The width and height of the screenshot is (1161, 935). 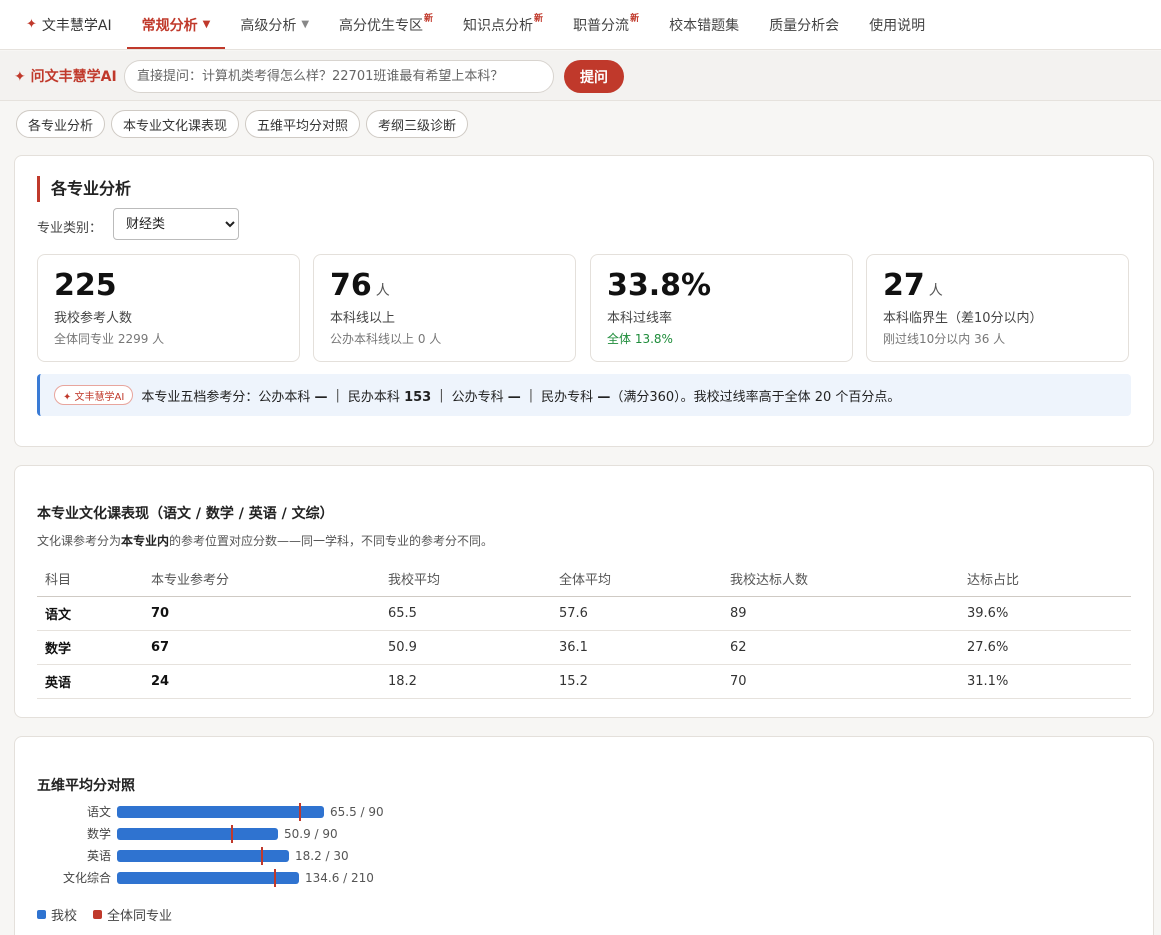 I want to click on ai-note-item: 民办专科 —, so click(x=576, y=397).